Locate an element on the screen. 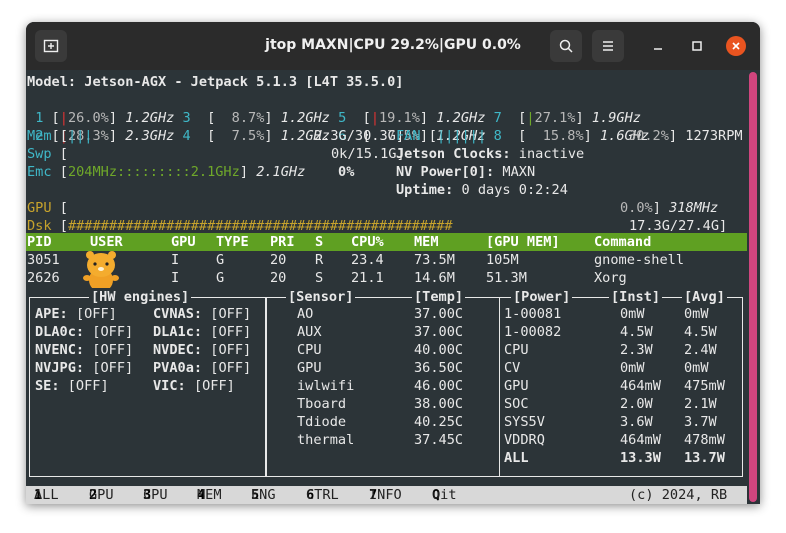 The height and width of the screenshot is (533, 786). close-button is located at coordinates (736, 46).